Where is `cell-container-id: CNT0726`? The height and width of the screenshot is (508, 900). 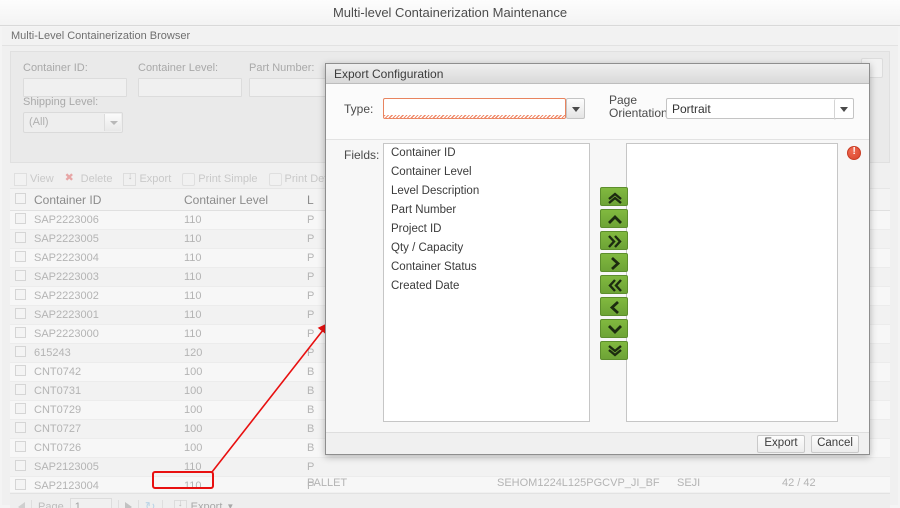 cell-container-id: CNT0726 is located at coordinates (58, 448).